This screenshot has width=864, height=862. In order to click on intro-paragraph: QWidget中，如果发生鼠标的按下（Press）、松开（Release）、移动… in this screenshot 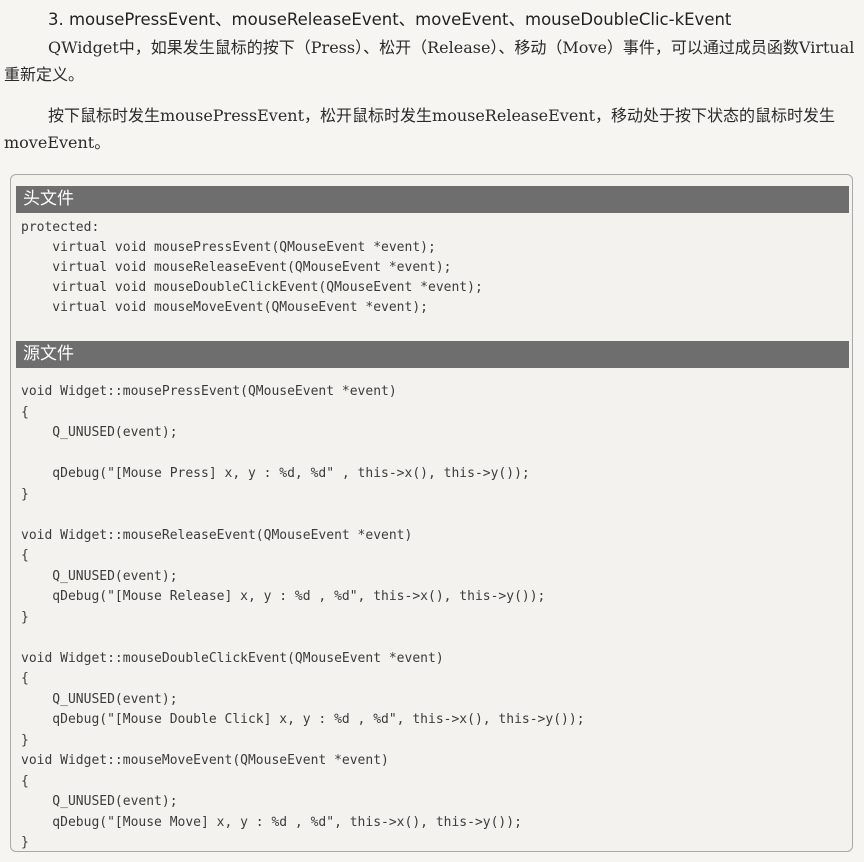, I will do `click(429, 61)`.